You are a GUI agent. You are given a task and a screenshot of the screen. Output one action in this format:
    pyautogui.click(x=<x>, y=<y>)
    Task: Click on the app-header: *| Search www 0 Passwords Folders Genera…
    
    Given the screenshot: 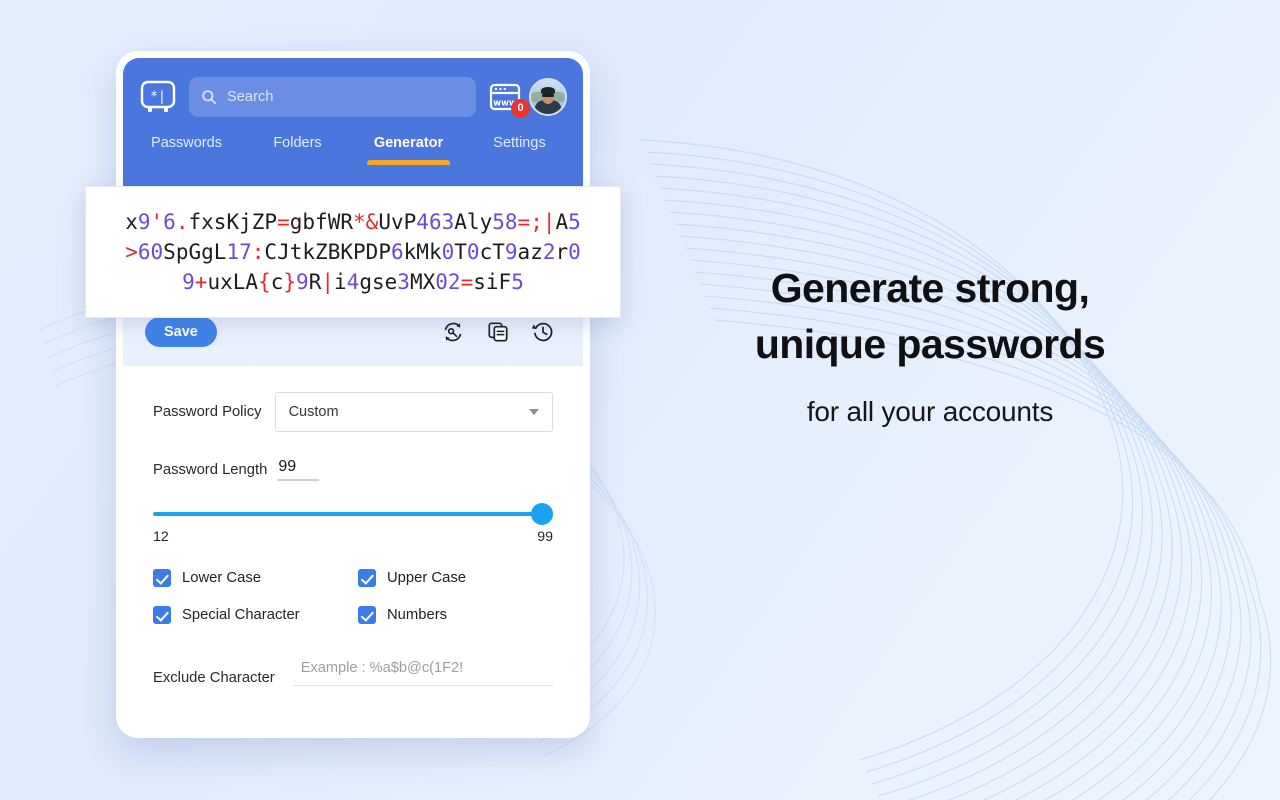 What is the action you would take?
    pyautogui.click(x=353, y=122)
    